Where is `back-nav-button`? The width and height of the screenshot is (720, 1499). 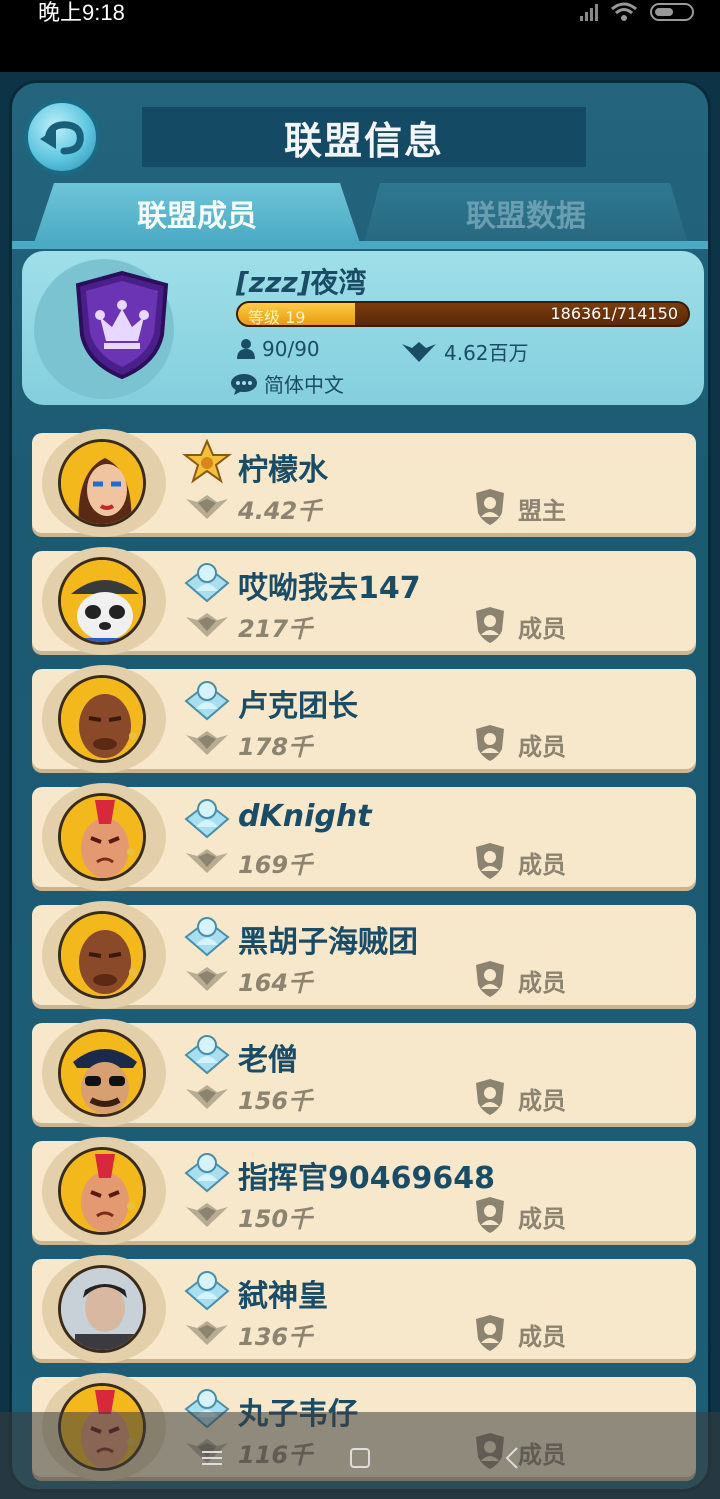
back-nav-button is located at coordinates (512, 1458).